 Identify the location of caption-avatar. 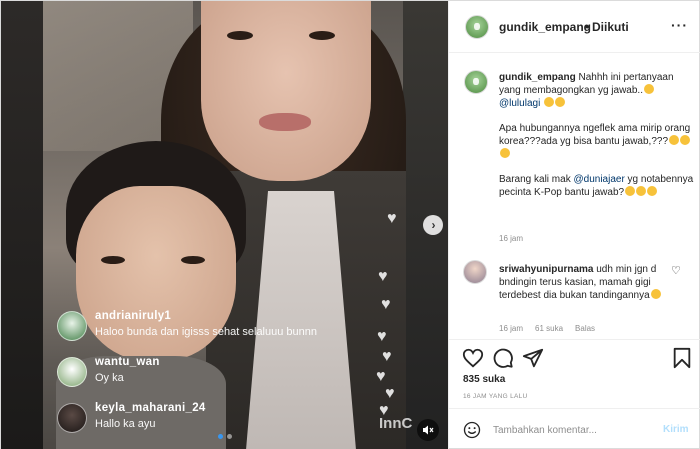
(476, 82).